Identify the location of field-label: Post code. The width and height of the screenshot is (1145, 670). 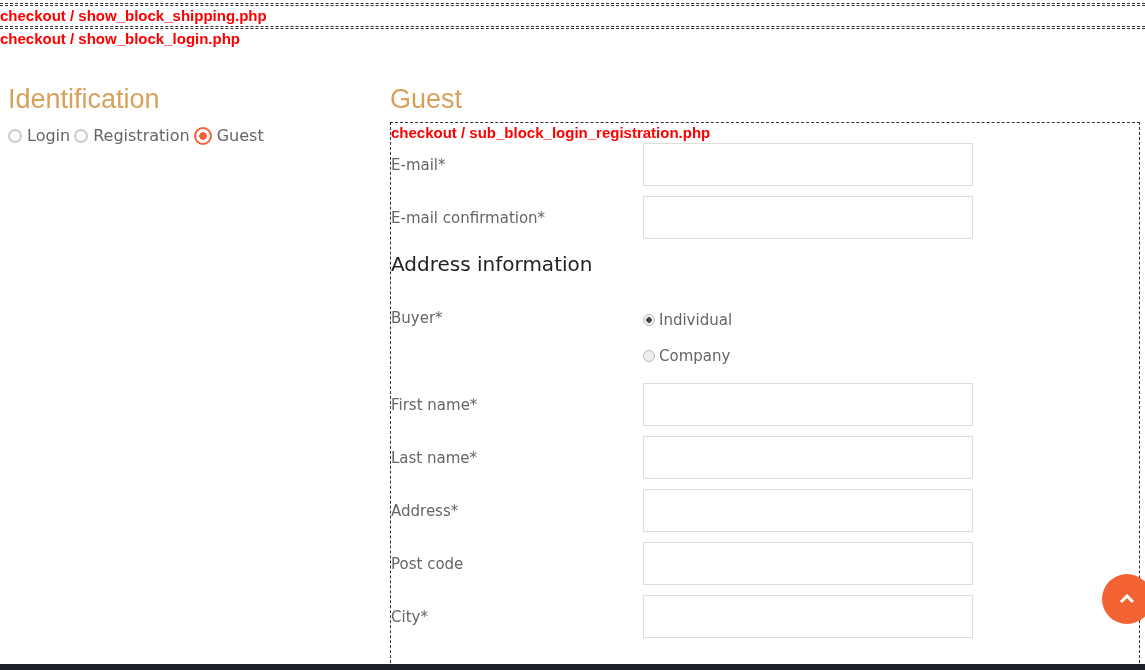
(428, 563).